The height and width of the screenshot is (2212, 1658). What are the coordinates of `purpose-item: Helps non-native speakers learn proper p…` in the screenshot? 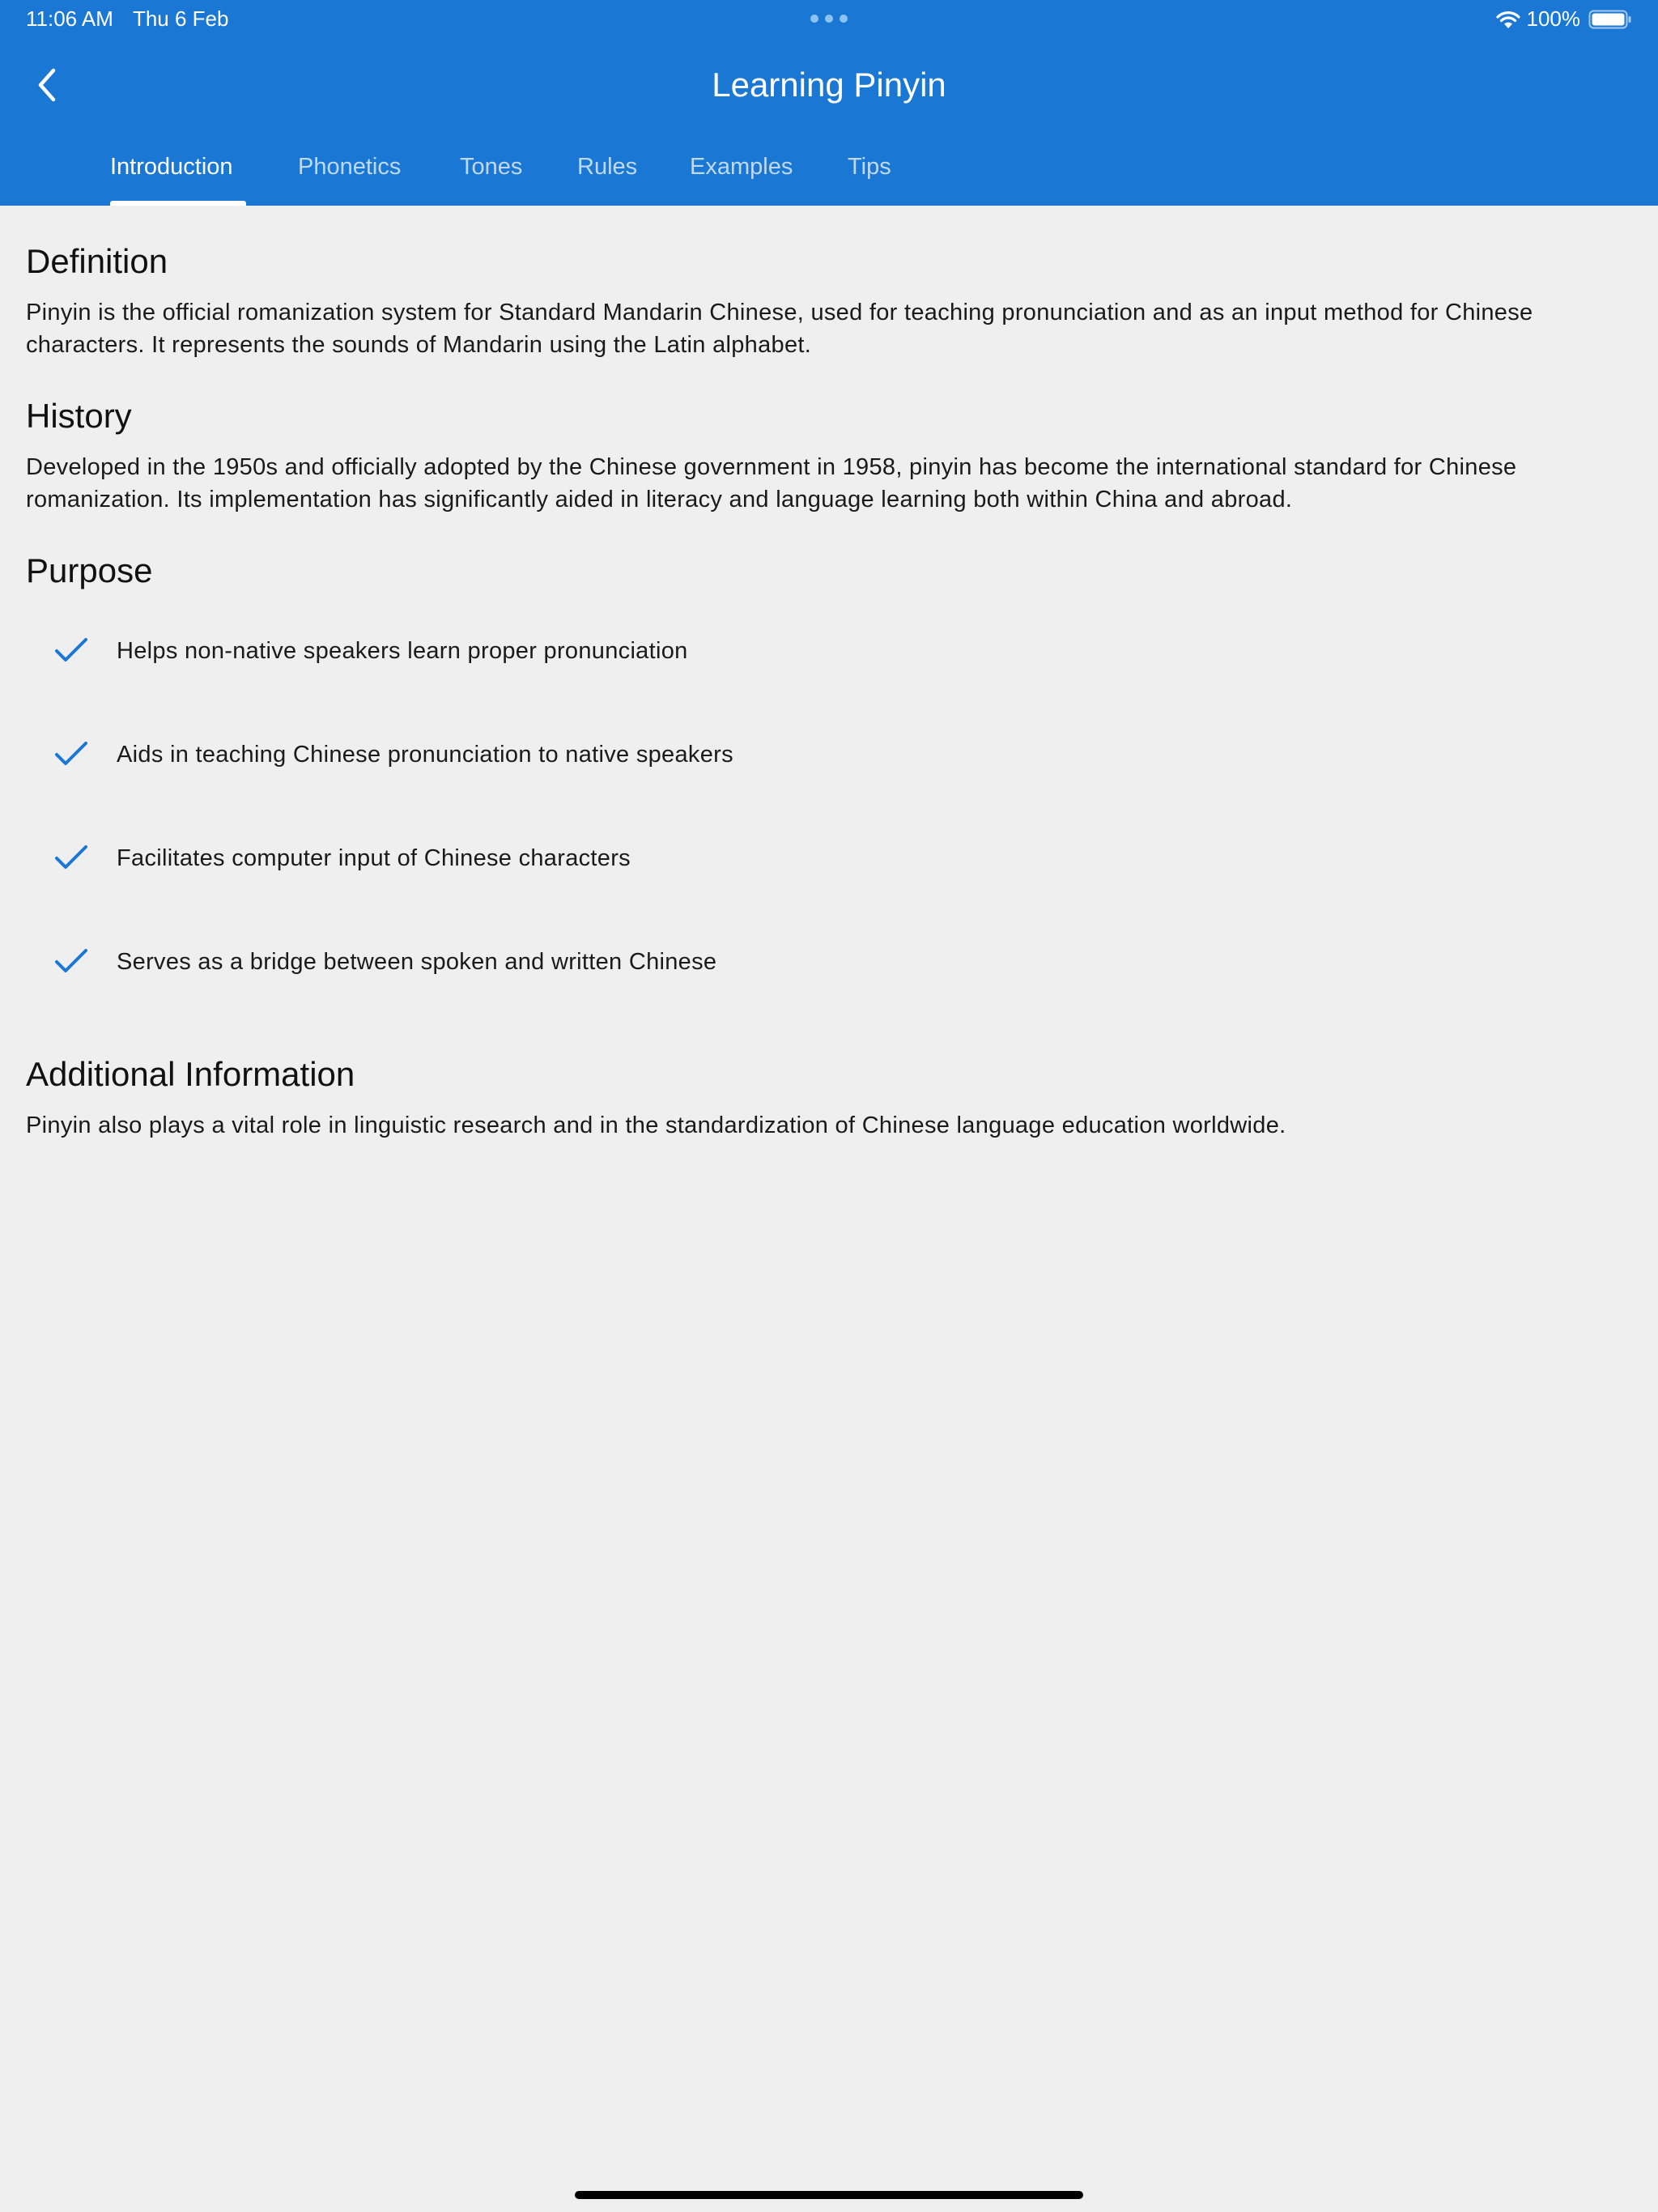 It's located at (829, 686).